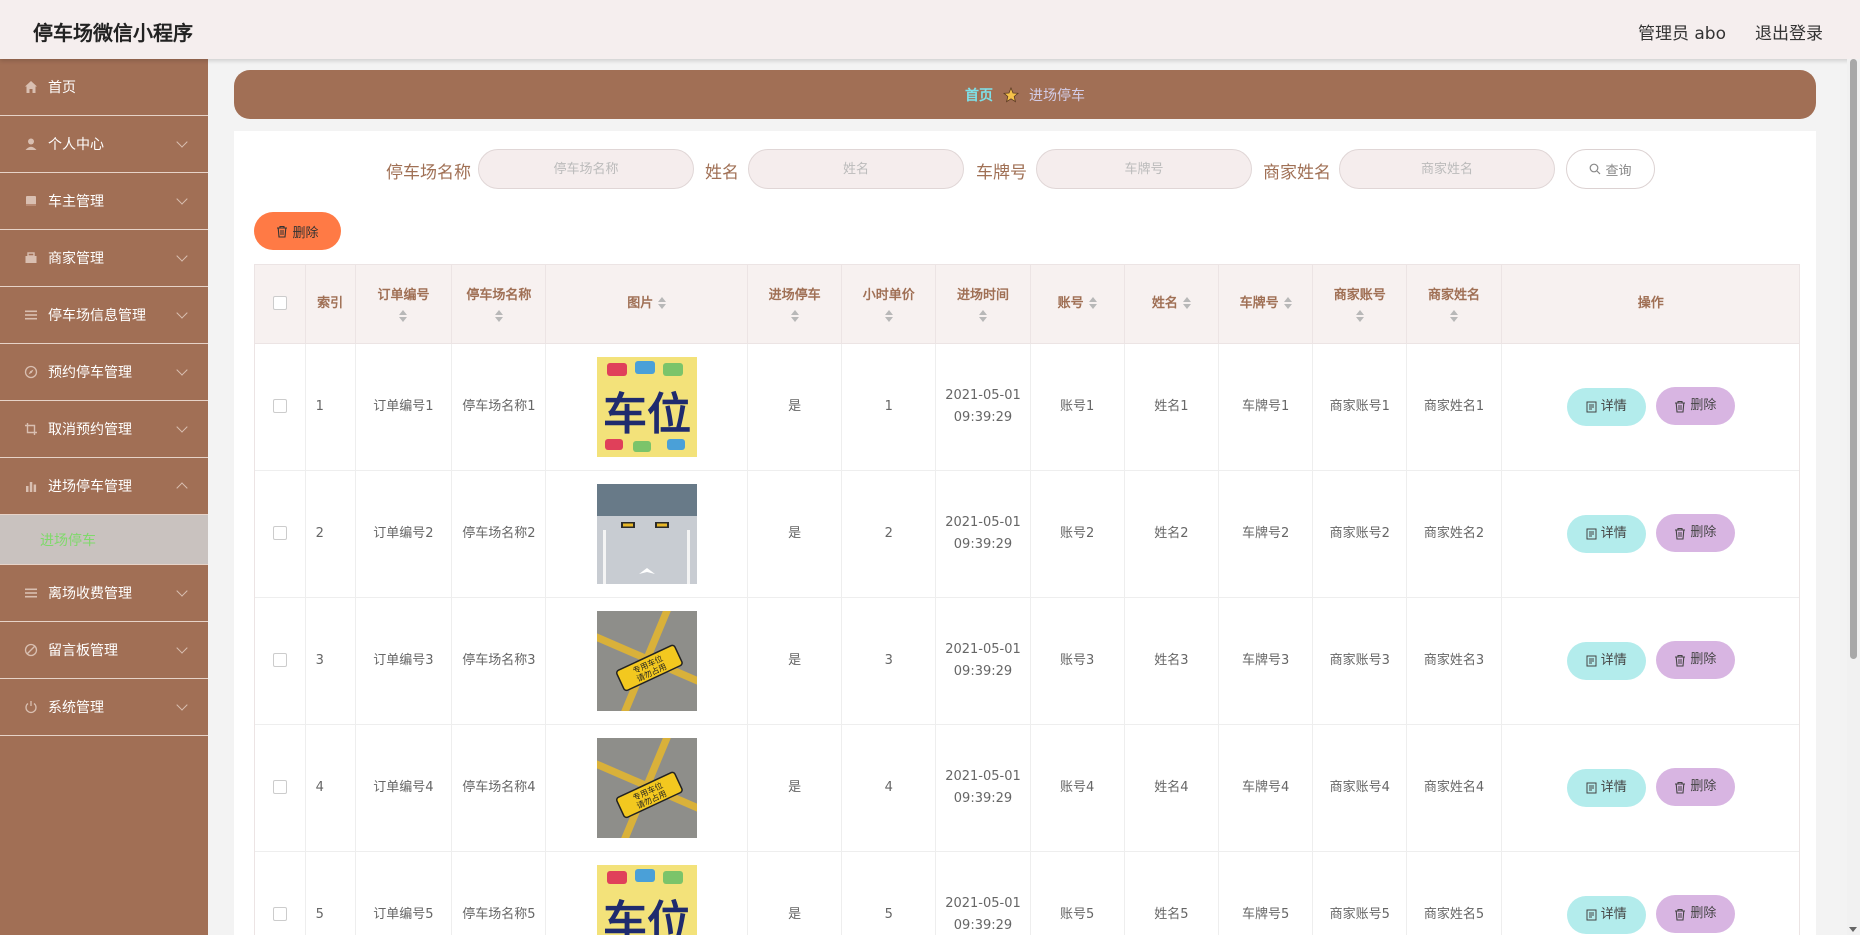 This screenshot has height=935, width=1860. Describe the element at coordinates (182, 488) in the screenshot. I see `chevron-up-icon` at that location.